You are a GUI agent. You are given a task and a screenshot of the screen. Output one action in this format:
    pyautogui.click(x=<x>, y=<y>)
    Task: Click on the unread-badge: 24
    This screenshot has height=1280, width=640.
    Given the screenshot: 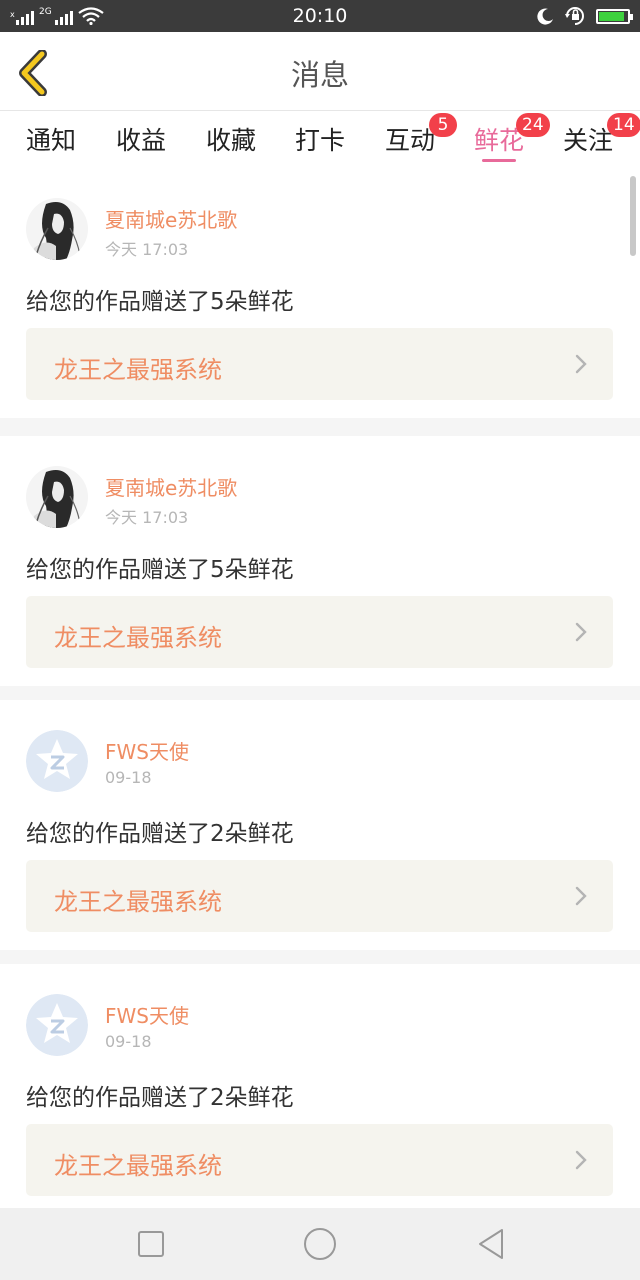 What is the action you would take?
    pyautogui.click(x=533, y=125)
    